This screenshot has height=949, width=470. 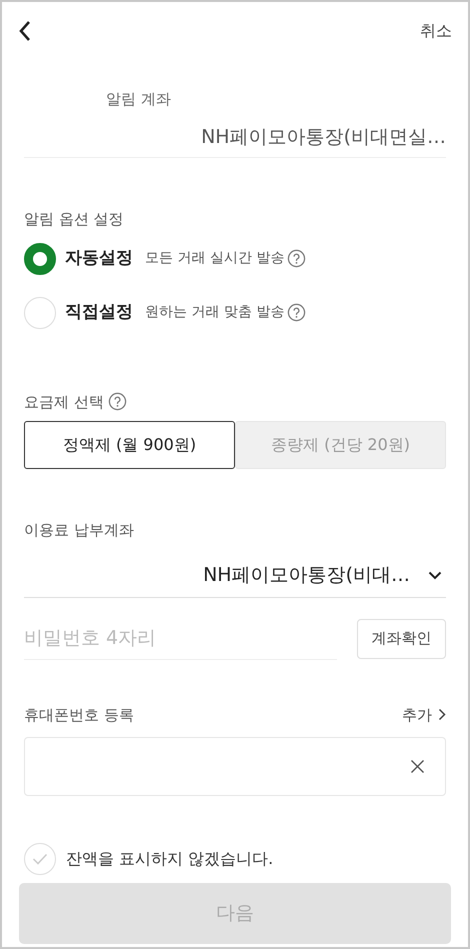 What do you see at coordinates (435, 575) in the screenshot?
I see `chevron-down-icon` at bounding box center [435, 575].